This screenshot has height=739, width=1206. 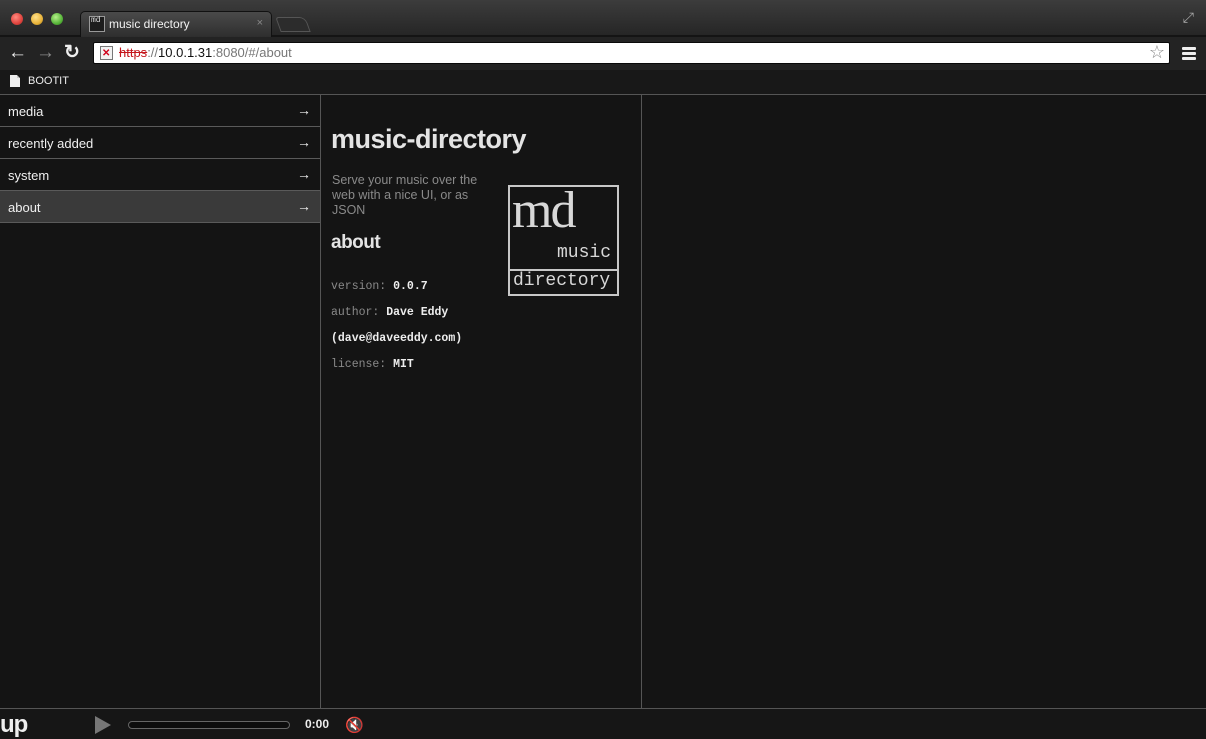 I want to click on license-key: license:, so click(x=359, y=364).